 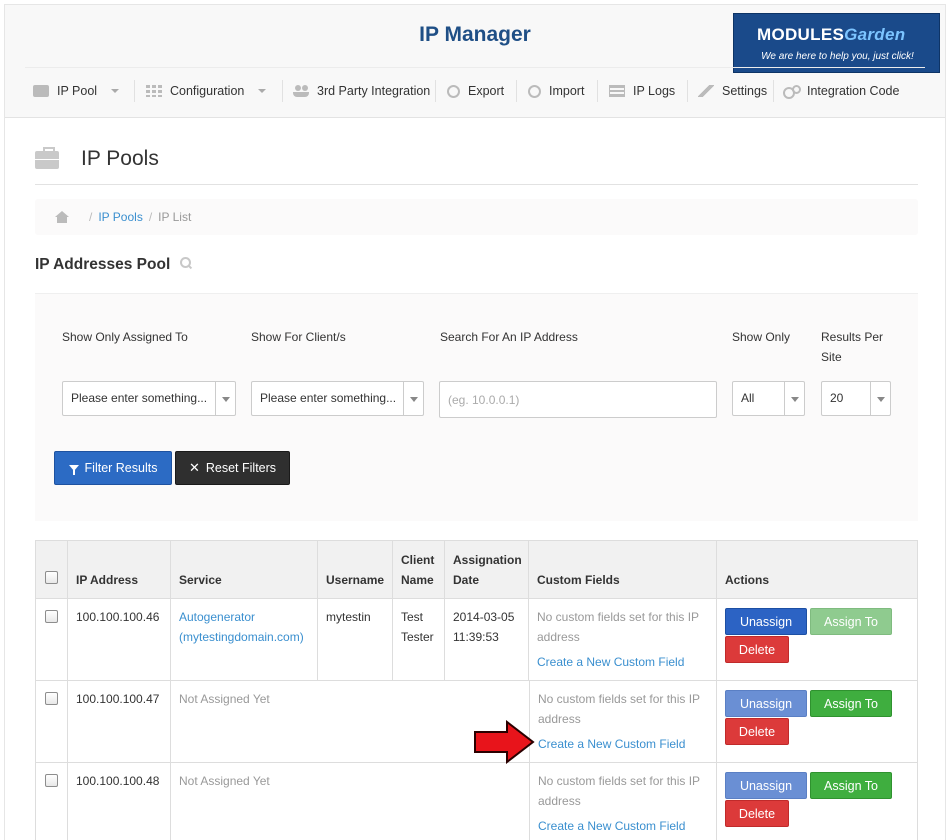 What do you see at coordinates (62, 217) in the screenshot?
I see `home-icon` at bounding box center [62, 217].